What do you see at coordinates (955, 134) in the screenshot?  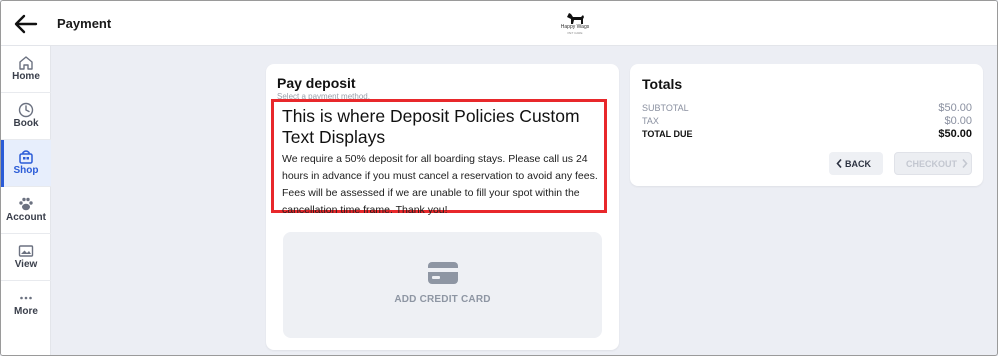 I see `total-due-value: $50.00` at bounding box center [955, 134].